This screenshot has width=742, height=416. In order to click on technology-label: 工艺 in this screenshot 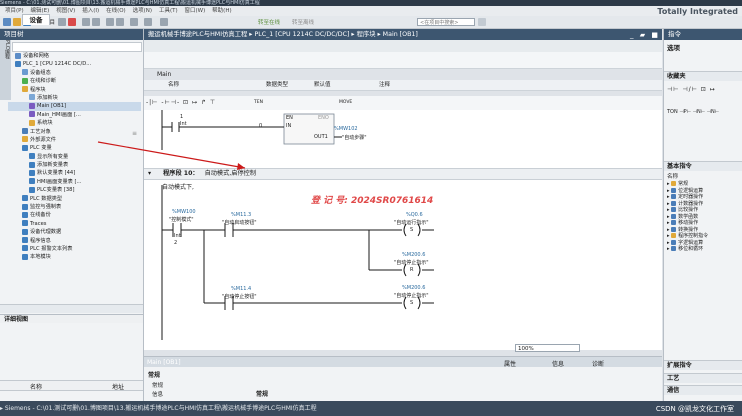, I will do `click(673, 378)`.